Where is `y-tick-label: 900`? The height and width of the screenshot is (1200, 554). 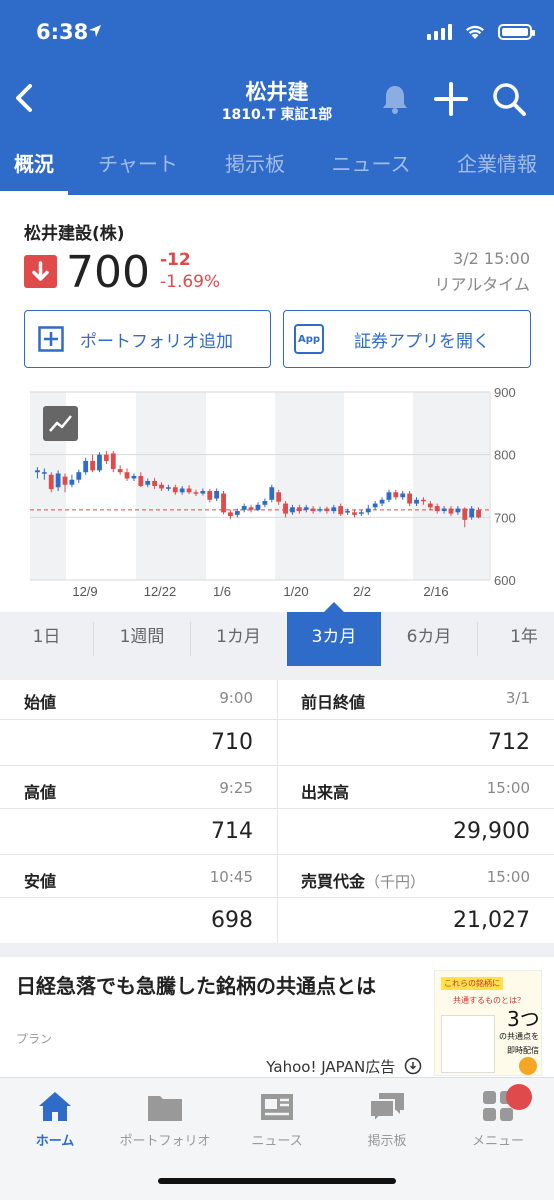
y-tick-label: 900 is located at coordinates (505, 392).